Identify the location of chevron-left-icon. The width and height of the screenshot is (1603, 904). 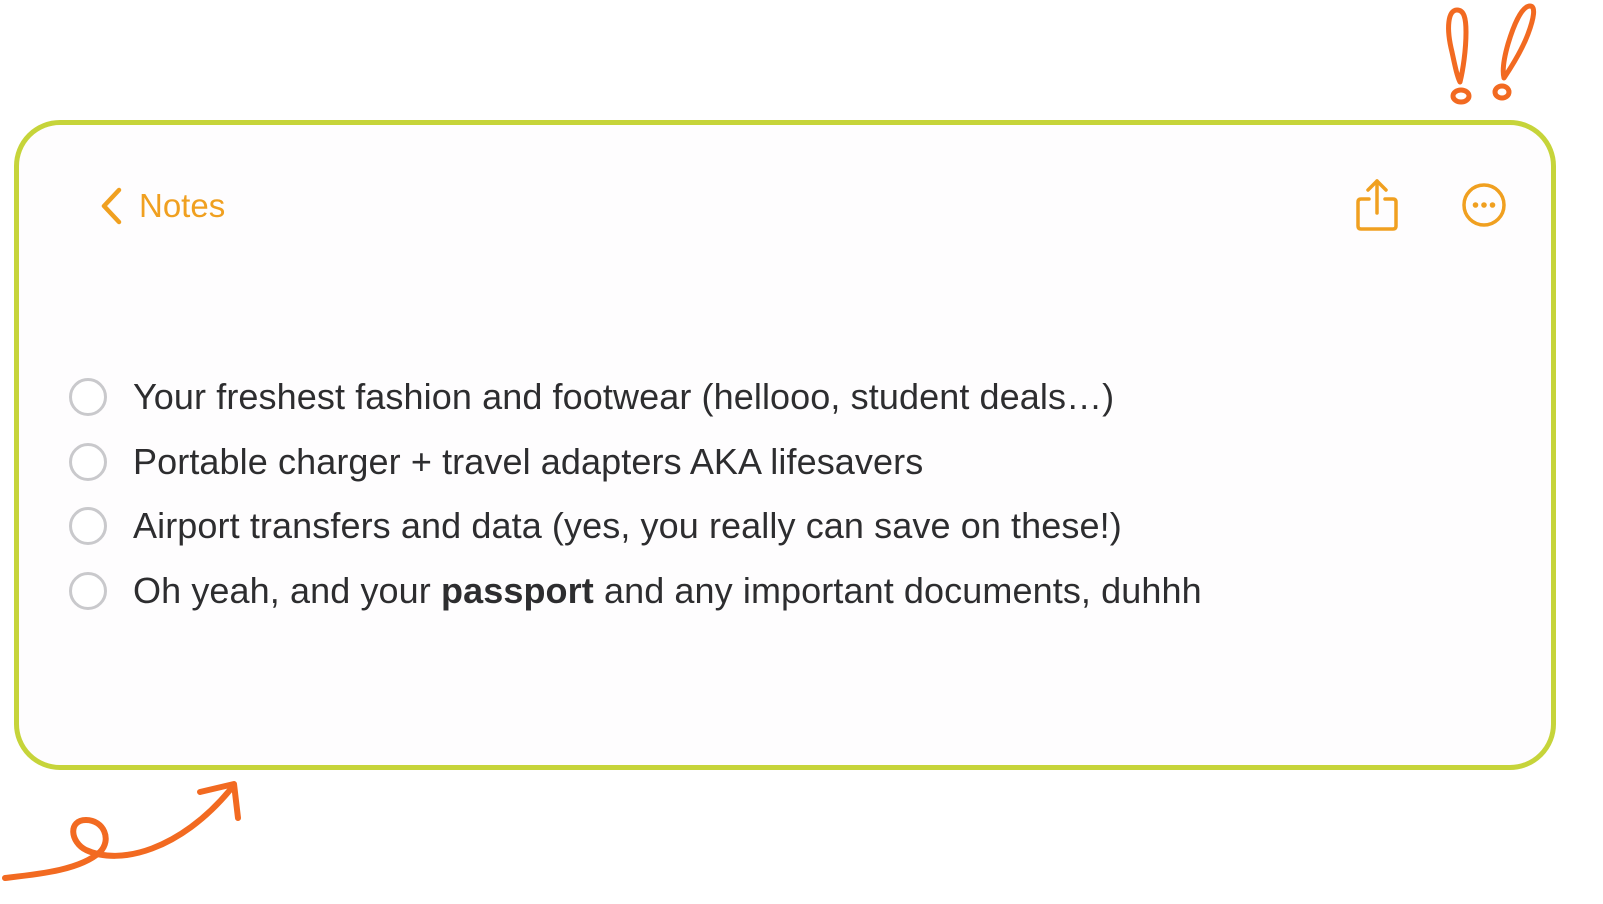
(111, 206).